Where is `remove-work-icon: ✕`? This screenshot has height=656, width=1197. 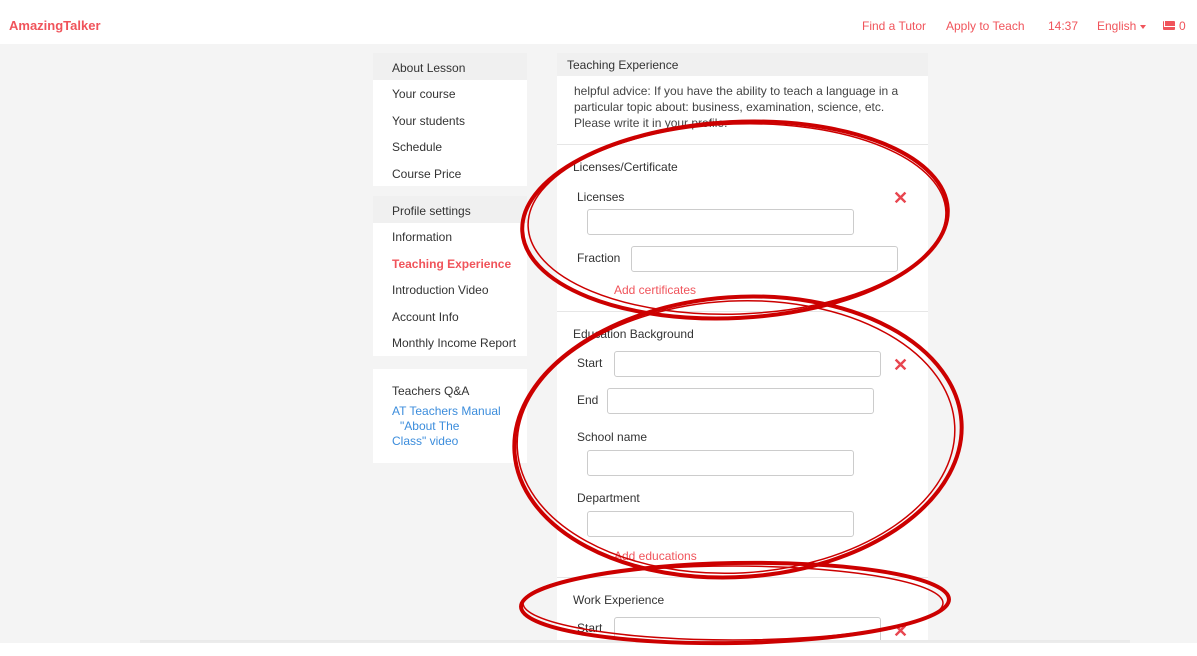 remove-work-icon: ✕ is located at coordinates (900, 631).